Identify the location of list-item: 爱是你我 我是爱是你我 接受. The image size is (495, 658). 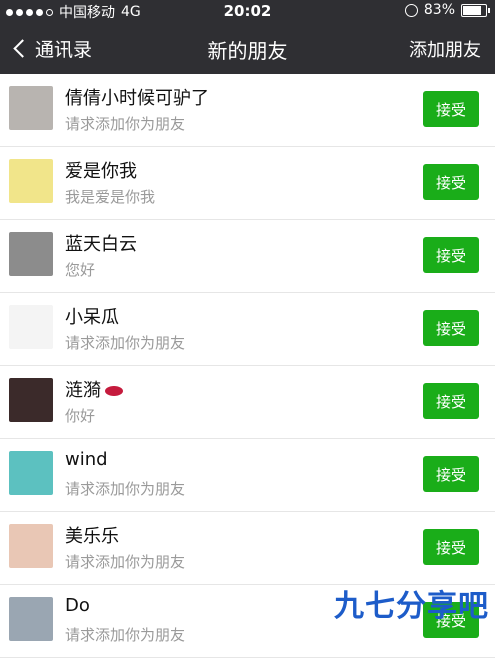
(247, 183).